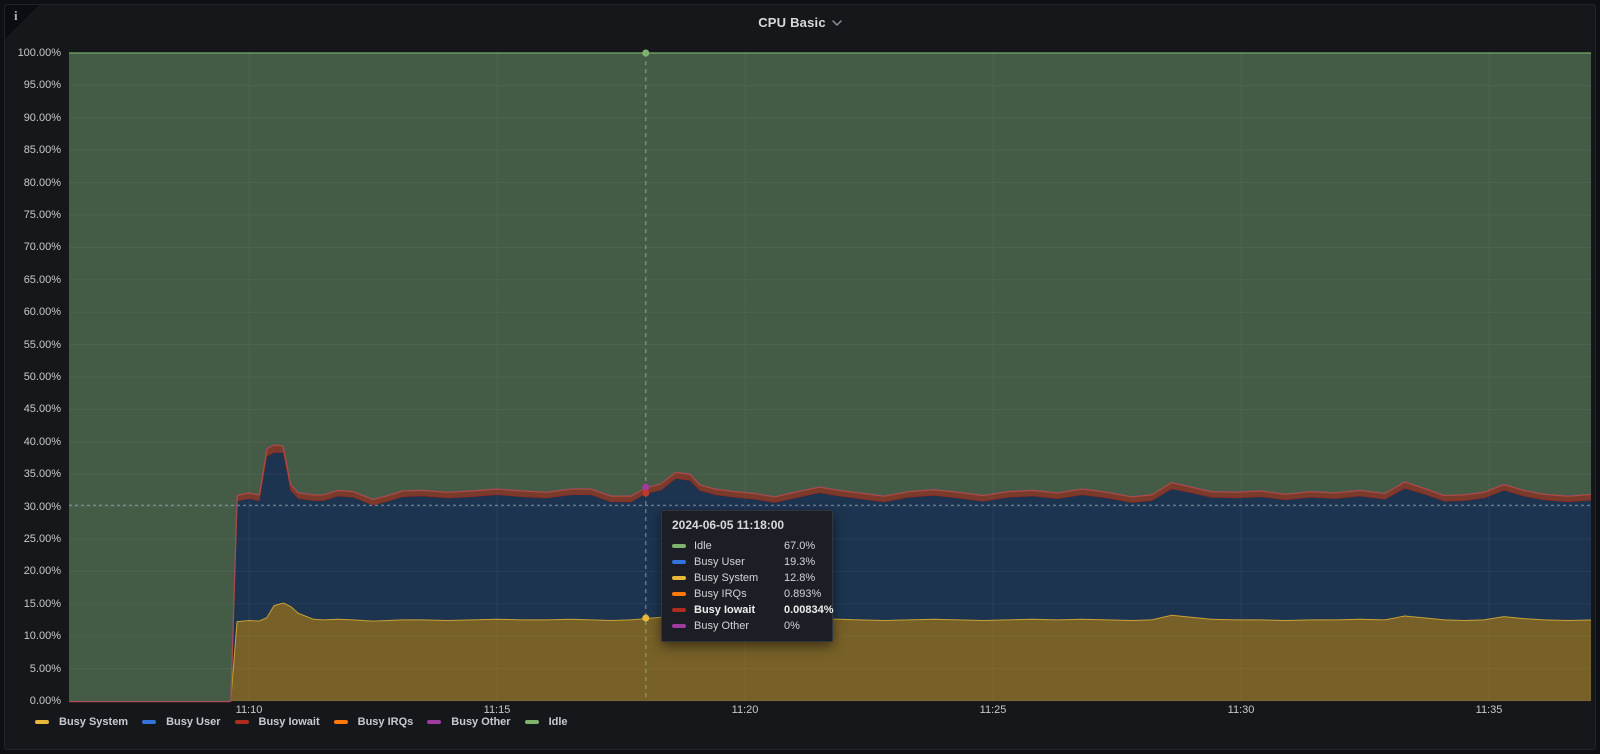 The height and width of the screenshot is (754, 1600). What do you see at coordinates (725, 610) in the screenshot?
I see `tooltip-series-label: Busy Iowait` at bounding box center [725, 610].